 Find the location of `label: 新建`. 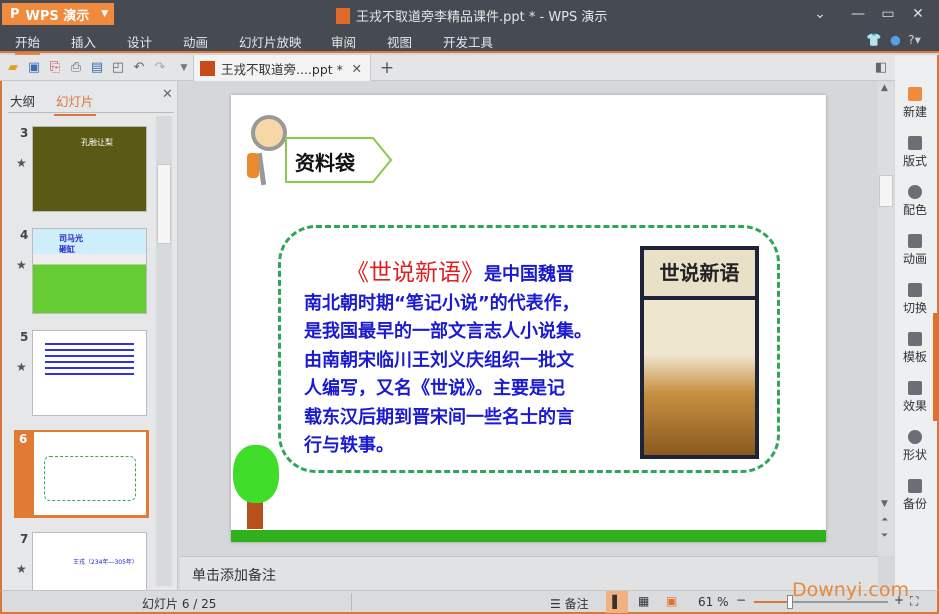

label: 新建 is located at coordinates (914, 112).